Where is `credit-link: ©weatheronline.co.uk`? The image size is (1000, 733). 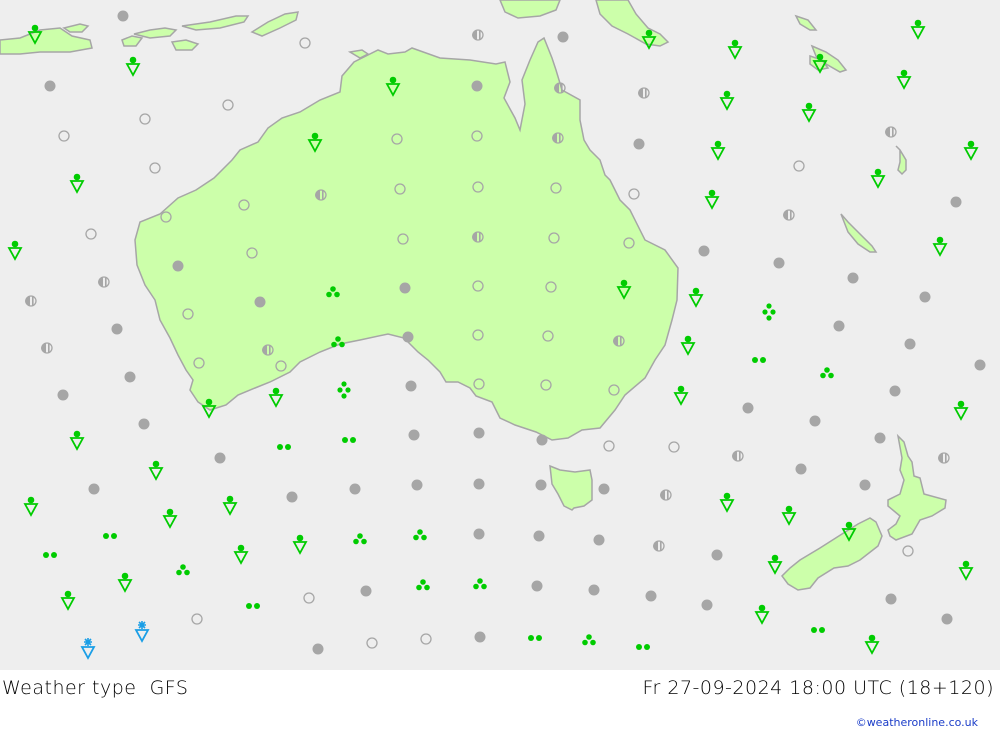 credit-link: ©weatheronline.co.uk is located at coordinates (917, 722).